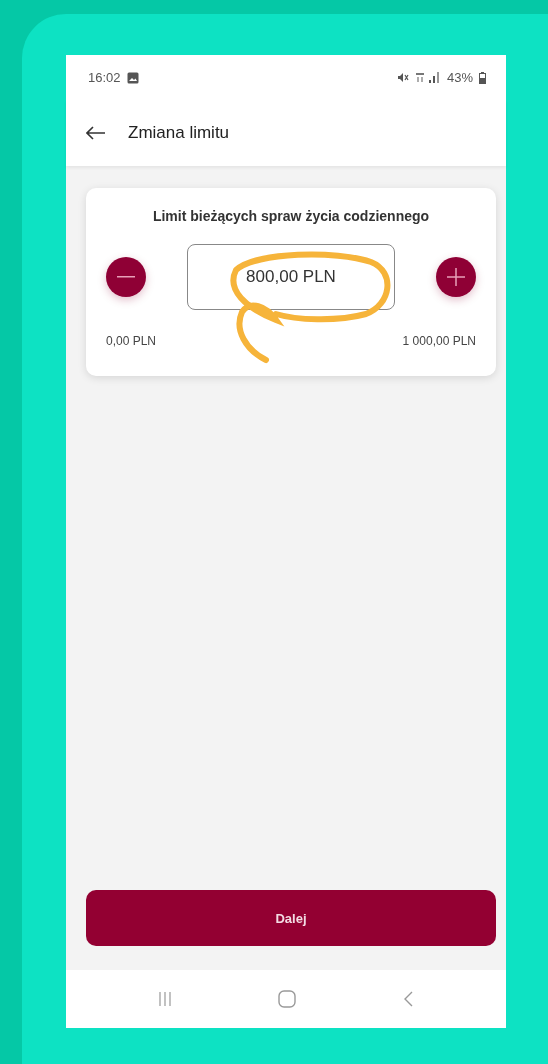 This screenshot has height=1064, width=548. I want to click on battery-level: 43%, so click(459, 77).